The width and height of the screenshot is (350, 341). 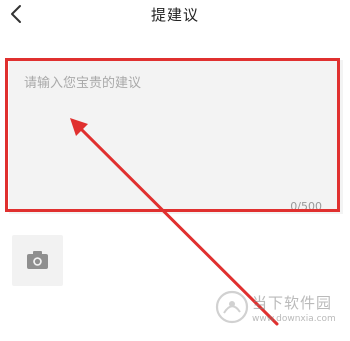 I want to click on page-title: 提建议, so click(x=174, y=15).